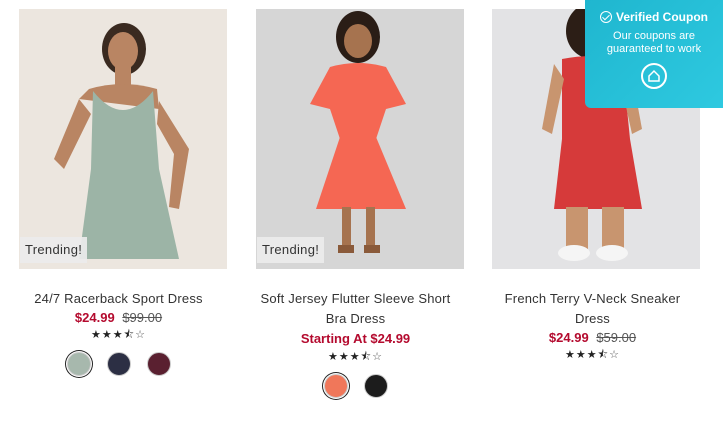  Describe the element at coordinates (605, 17) in the screenshot. I see `check-circle-icon` at that location.